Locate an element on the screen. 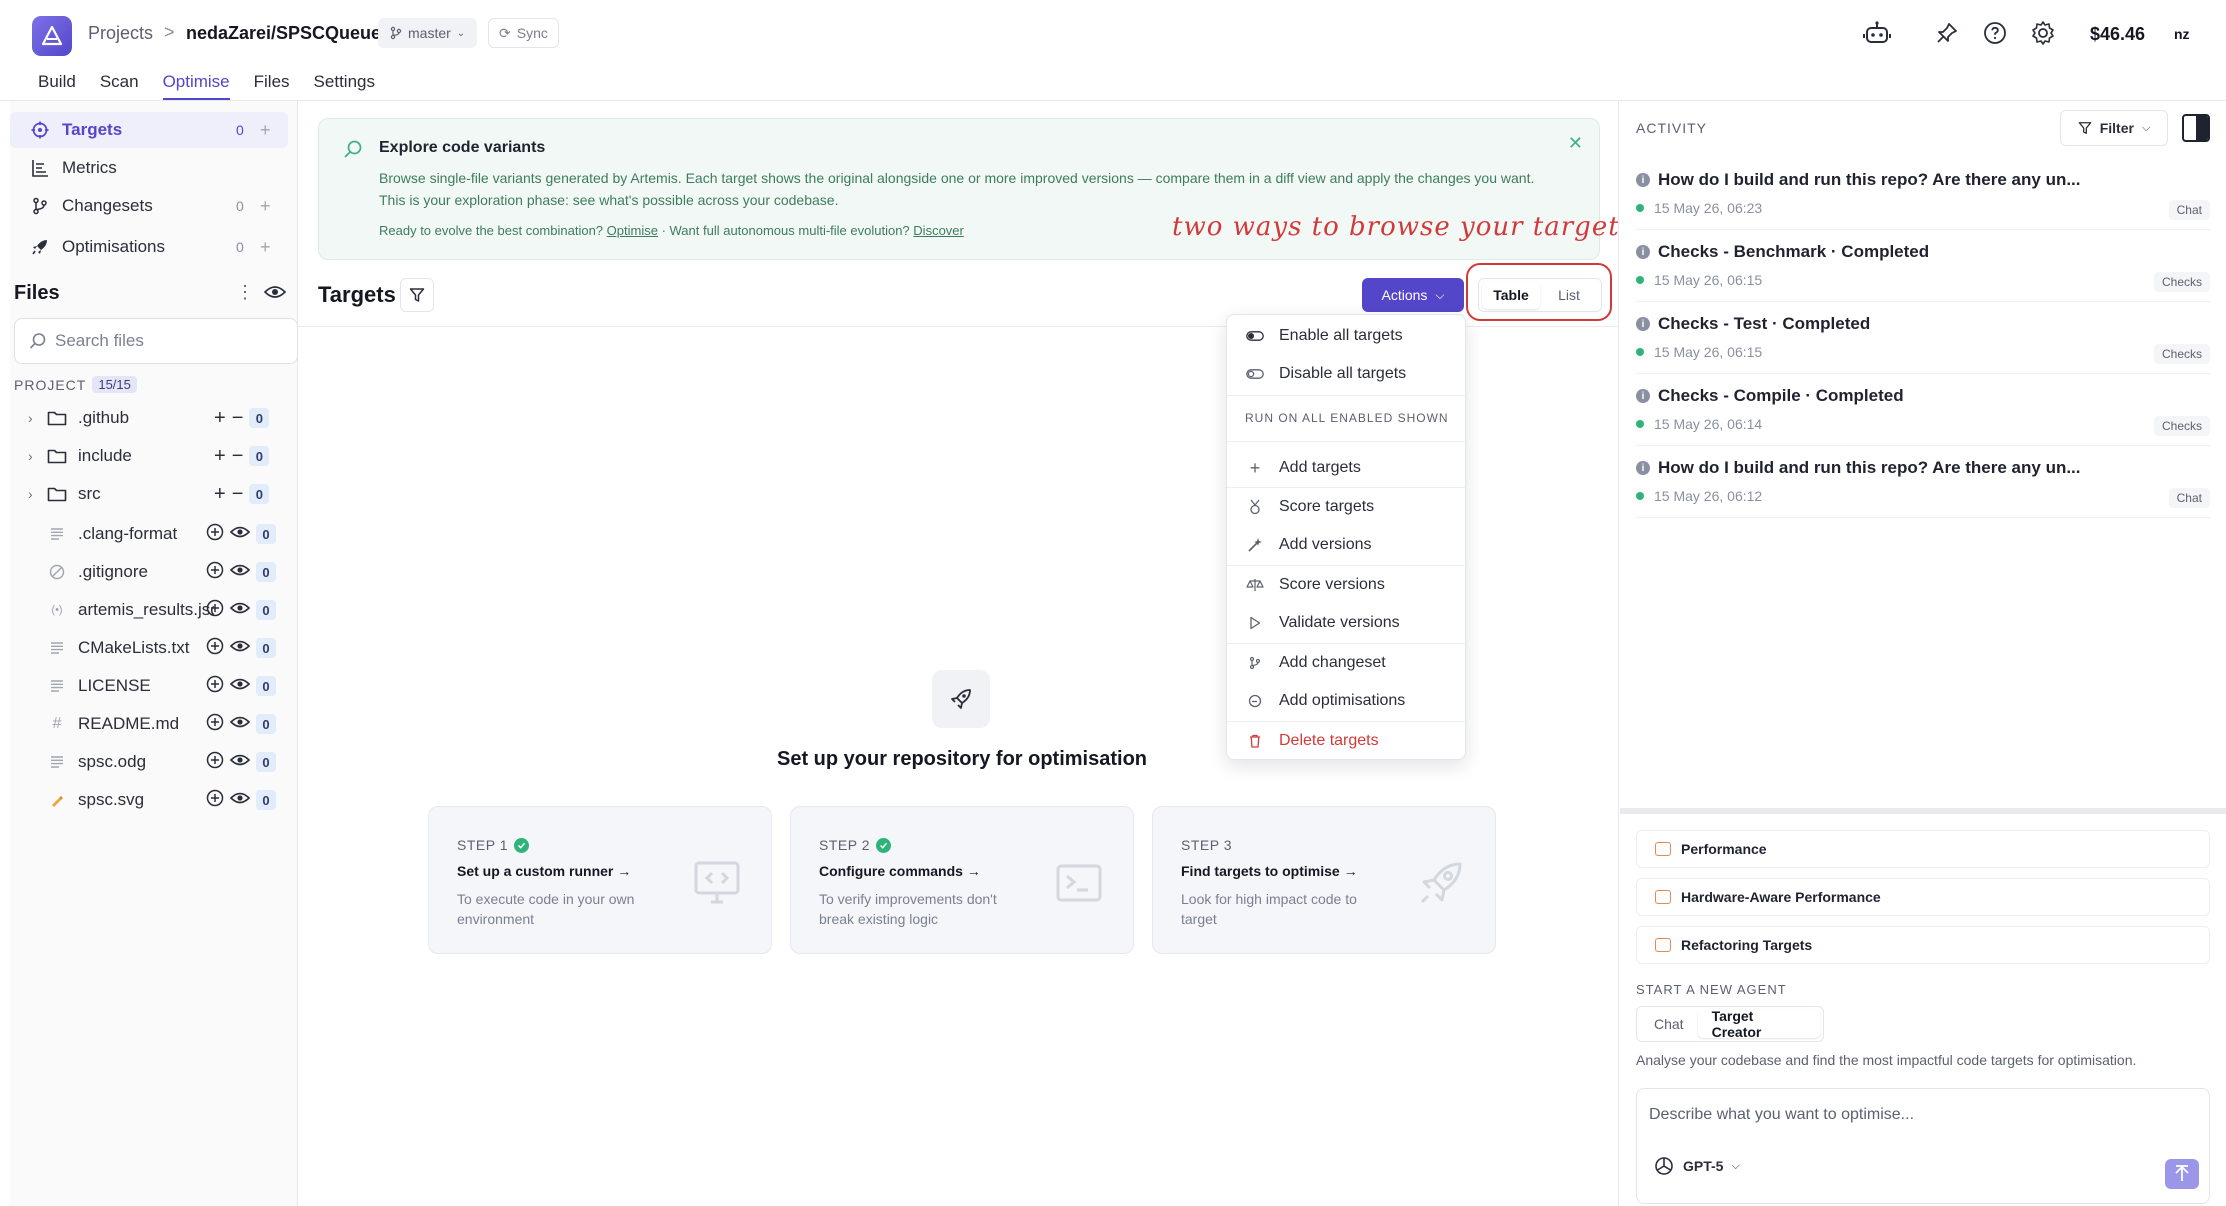  file-row: spsc.svg 0 is located at coordinates (156, 800).